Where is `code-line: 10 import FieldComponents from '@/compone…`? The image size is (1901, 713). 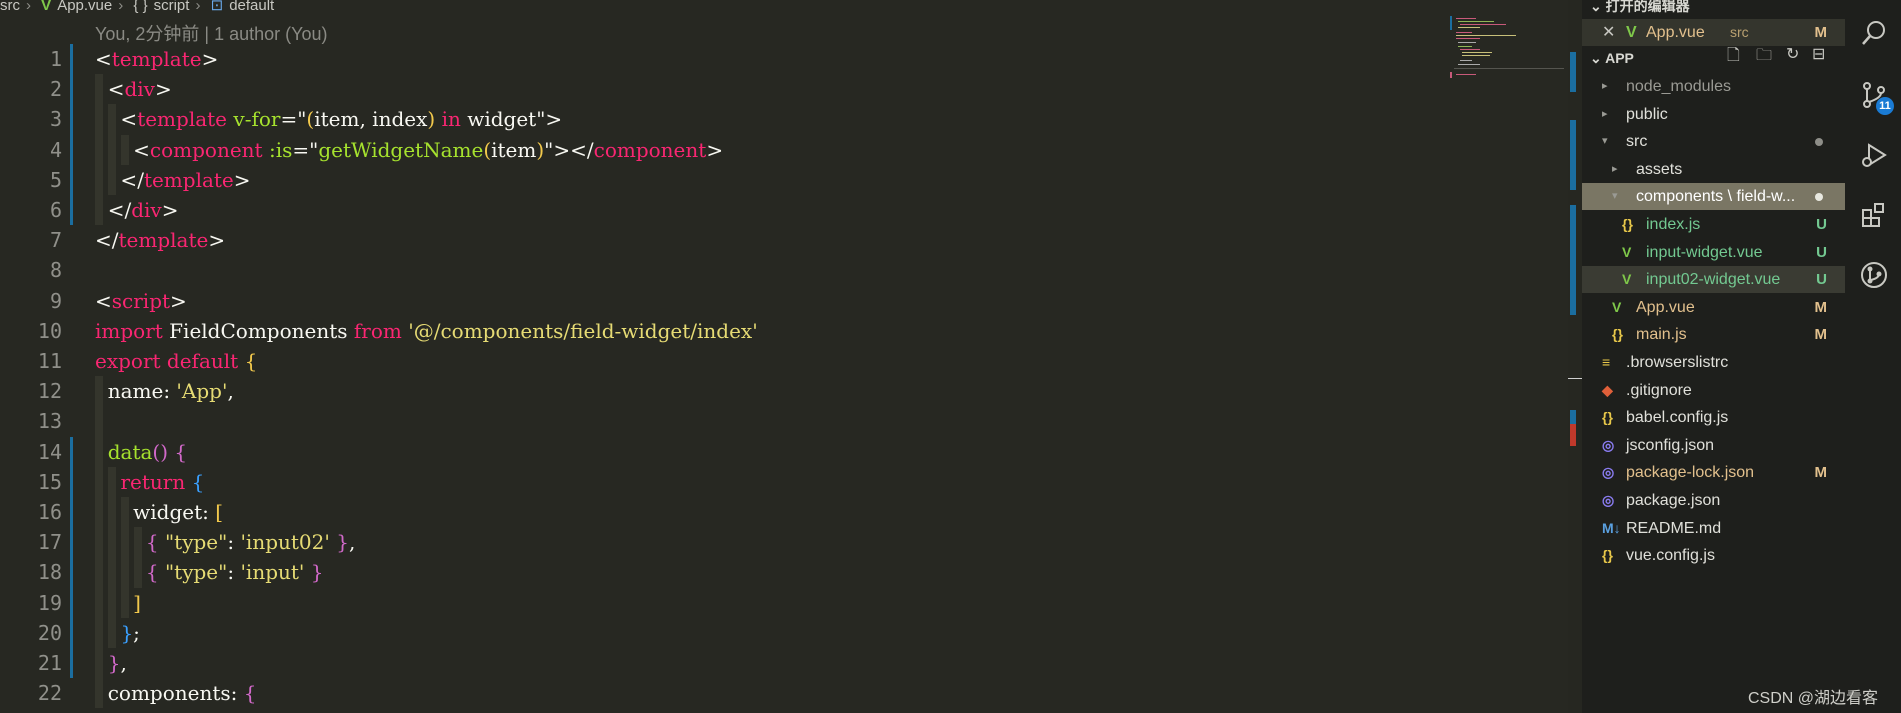
code-line: 10 import FieldComponents from '@/compone… is located at coordinates (780, 331).